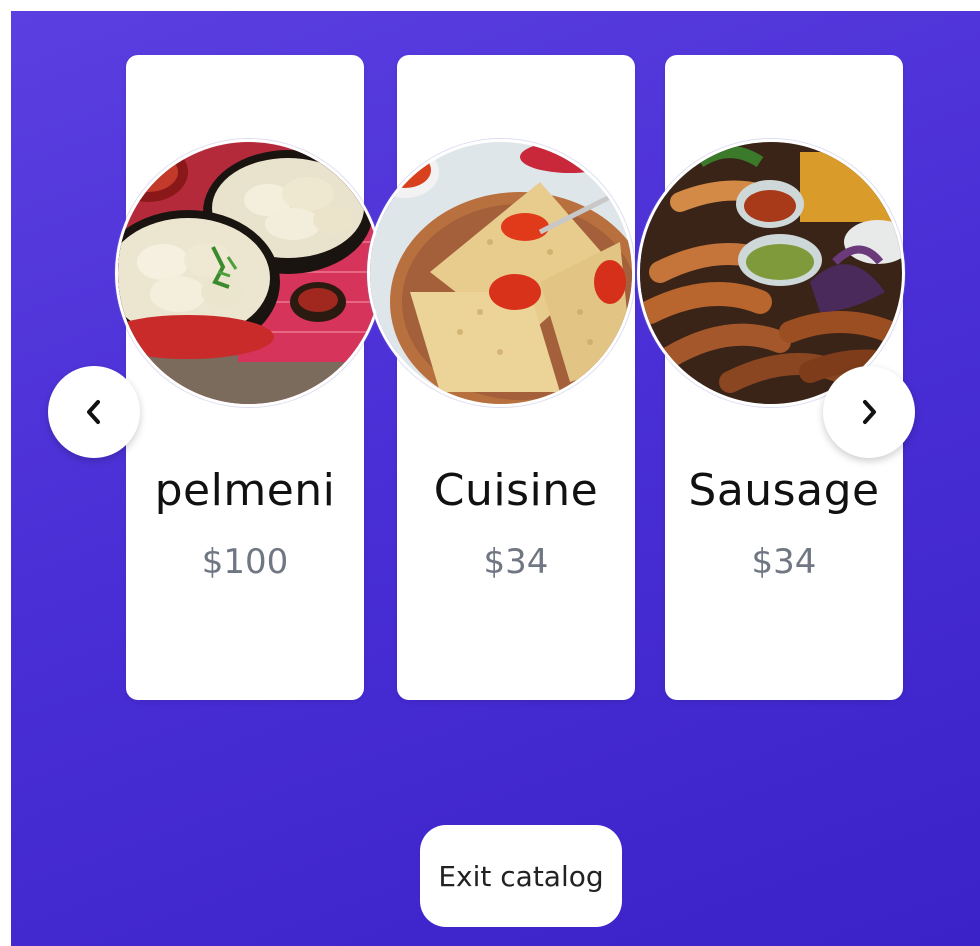 The width and height of the screenshot is (980, 946). What do you see at coordinates (521, 876) in the screenshot?
I see `exit-catalog-button: Exit catalog` at bounding box center [521, 876].